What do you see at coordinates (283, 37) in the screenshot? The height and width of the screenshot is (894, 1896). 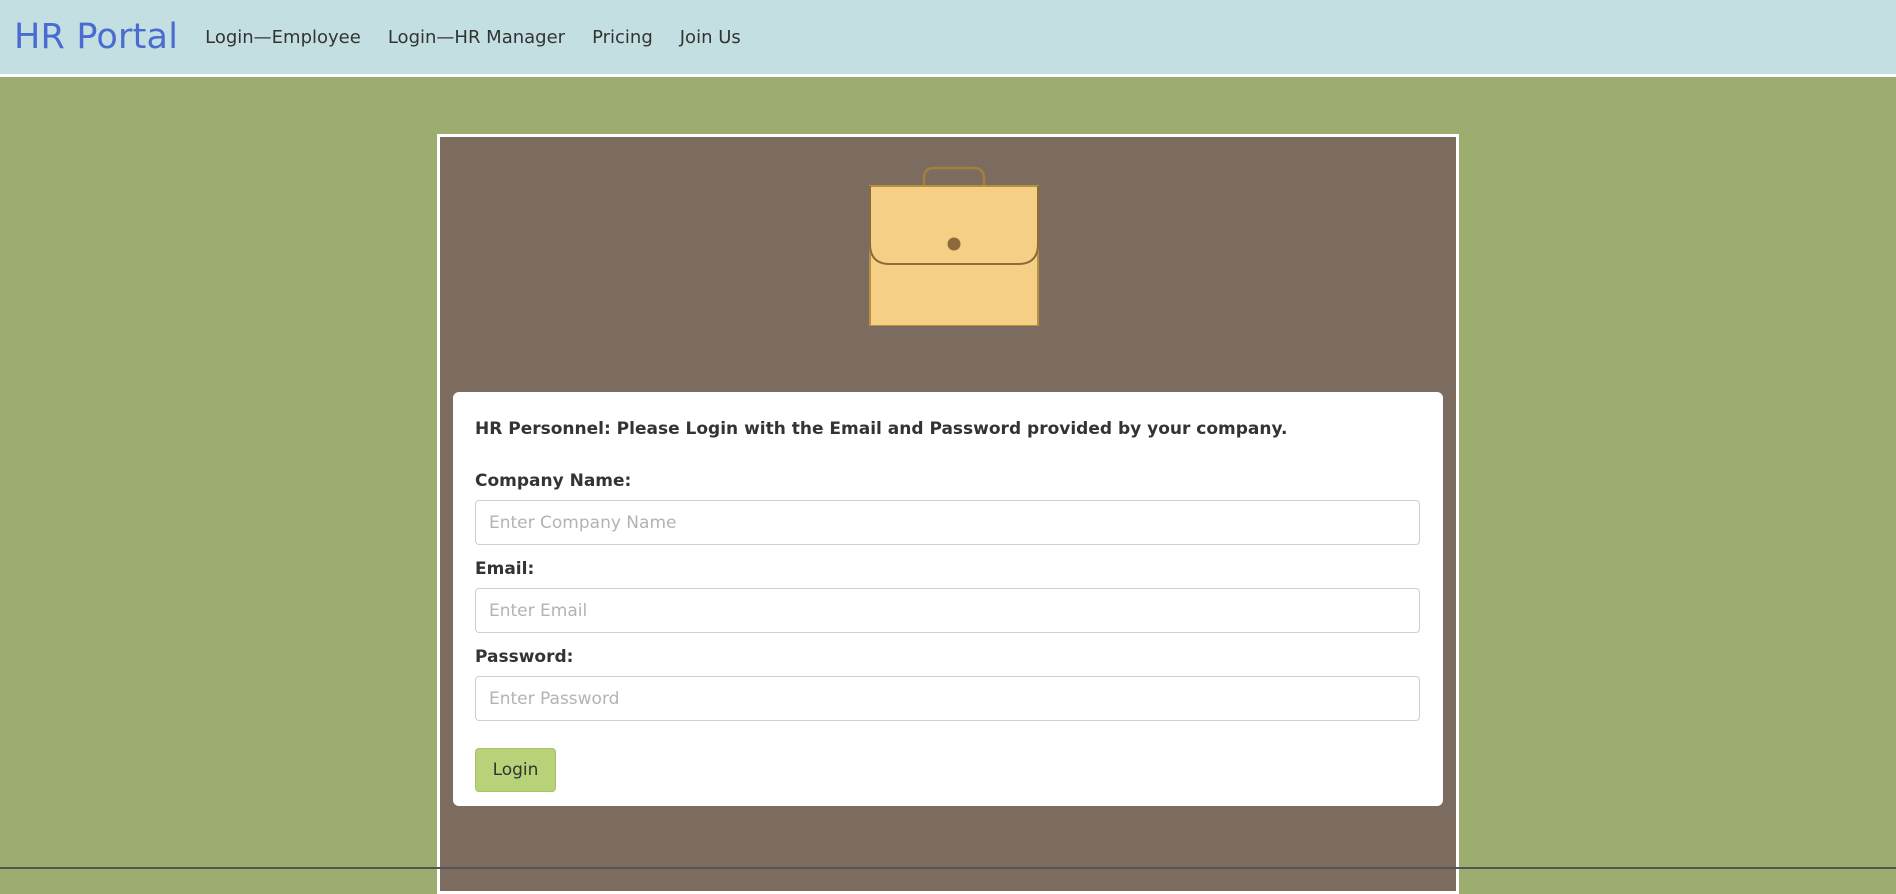 I see `nav-link-login-employee: Login—Employee` at bounding box center [283, 37].